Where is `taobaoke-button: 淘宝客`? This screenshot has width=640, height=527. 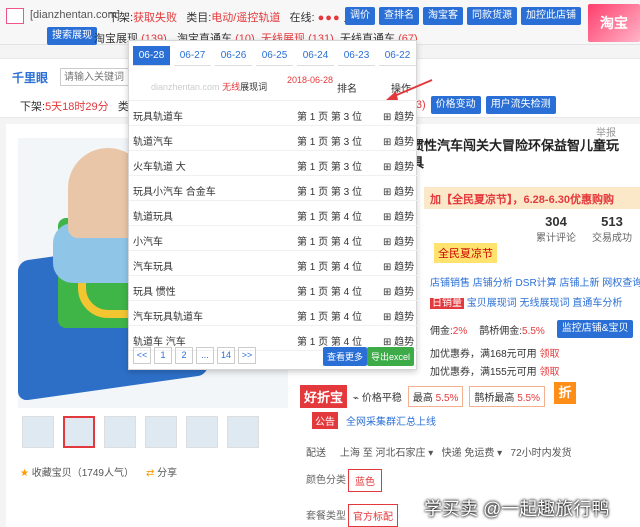 taobaoke-button: 淘宝客 is located at coordinates (443, 16).